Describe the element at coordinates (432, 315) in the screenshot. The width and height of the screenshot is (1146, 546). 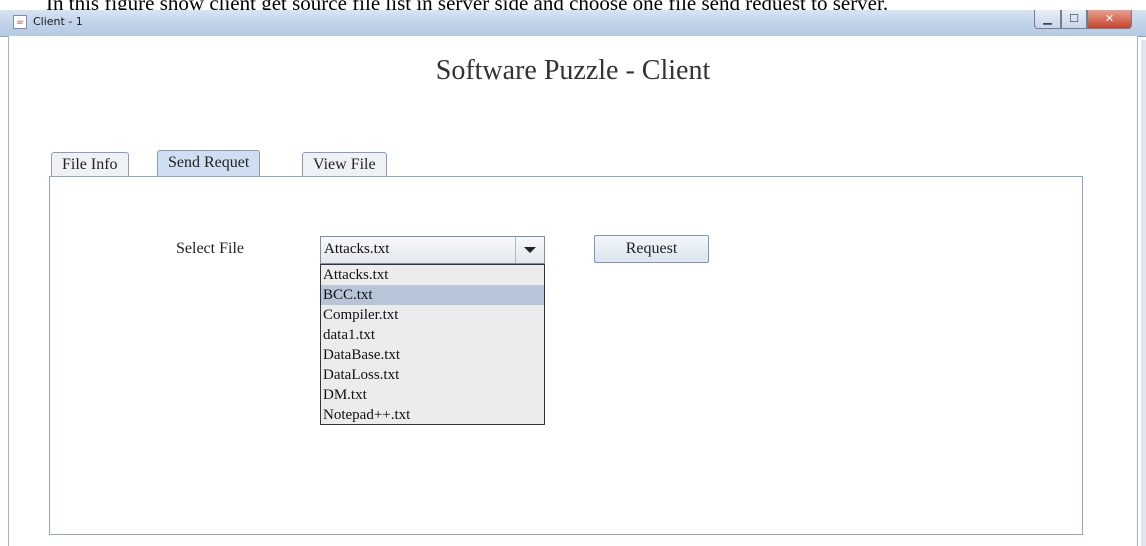
I see `dropdown-option: Compiler.txt` at that location.